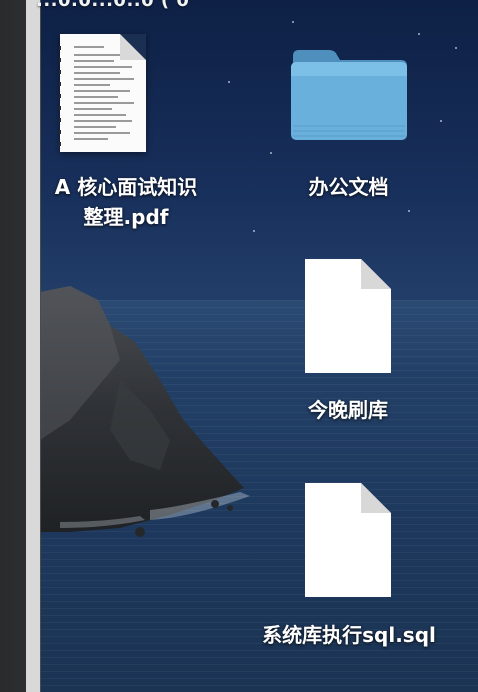 The image size is (478, 692). Describe the element at coordinates (60, 96) in the screenshot. I see `spiral-binding-icon` at that location.